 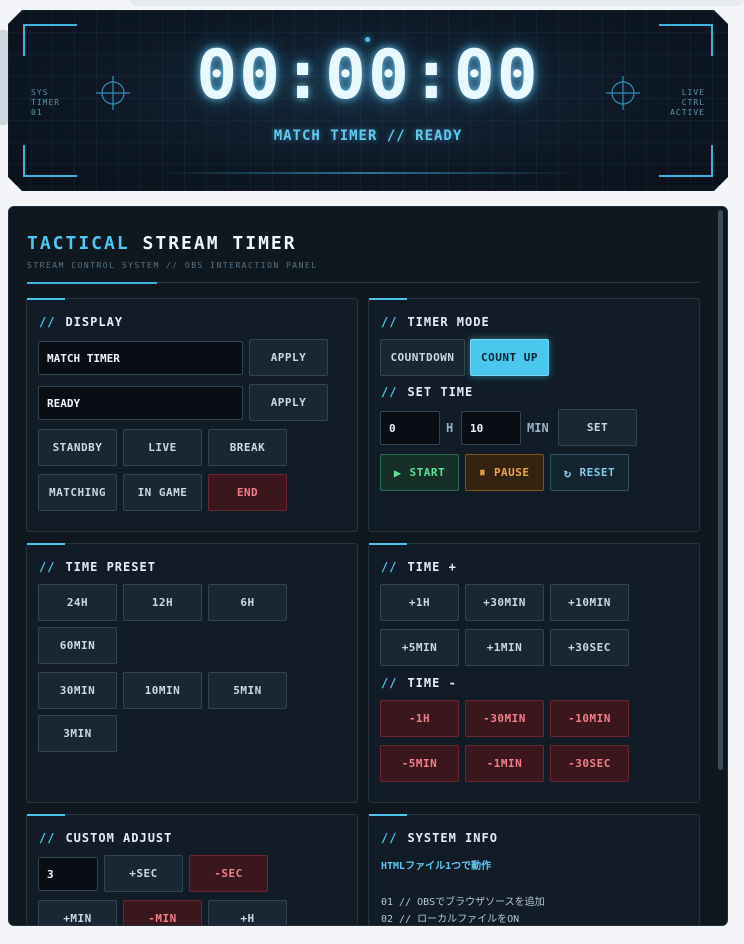 What do you see at coordinates (162, 447) in the screenshot?
I see `status-live-button: LIVE` at bounding box center [162, 447].